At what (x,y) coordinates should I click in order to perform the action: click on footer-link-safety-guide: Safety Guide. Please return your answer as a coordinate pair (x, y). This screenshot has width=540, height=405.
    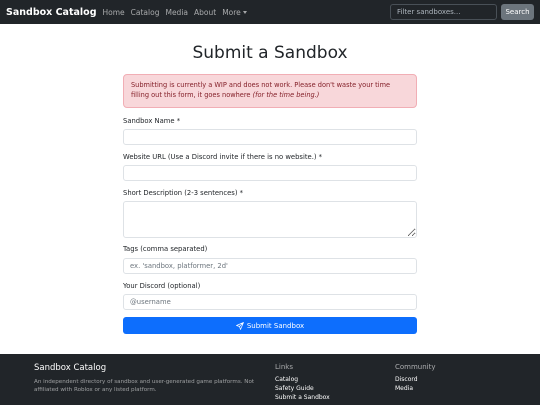
    Looking at the image, I should click on (294, 388).